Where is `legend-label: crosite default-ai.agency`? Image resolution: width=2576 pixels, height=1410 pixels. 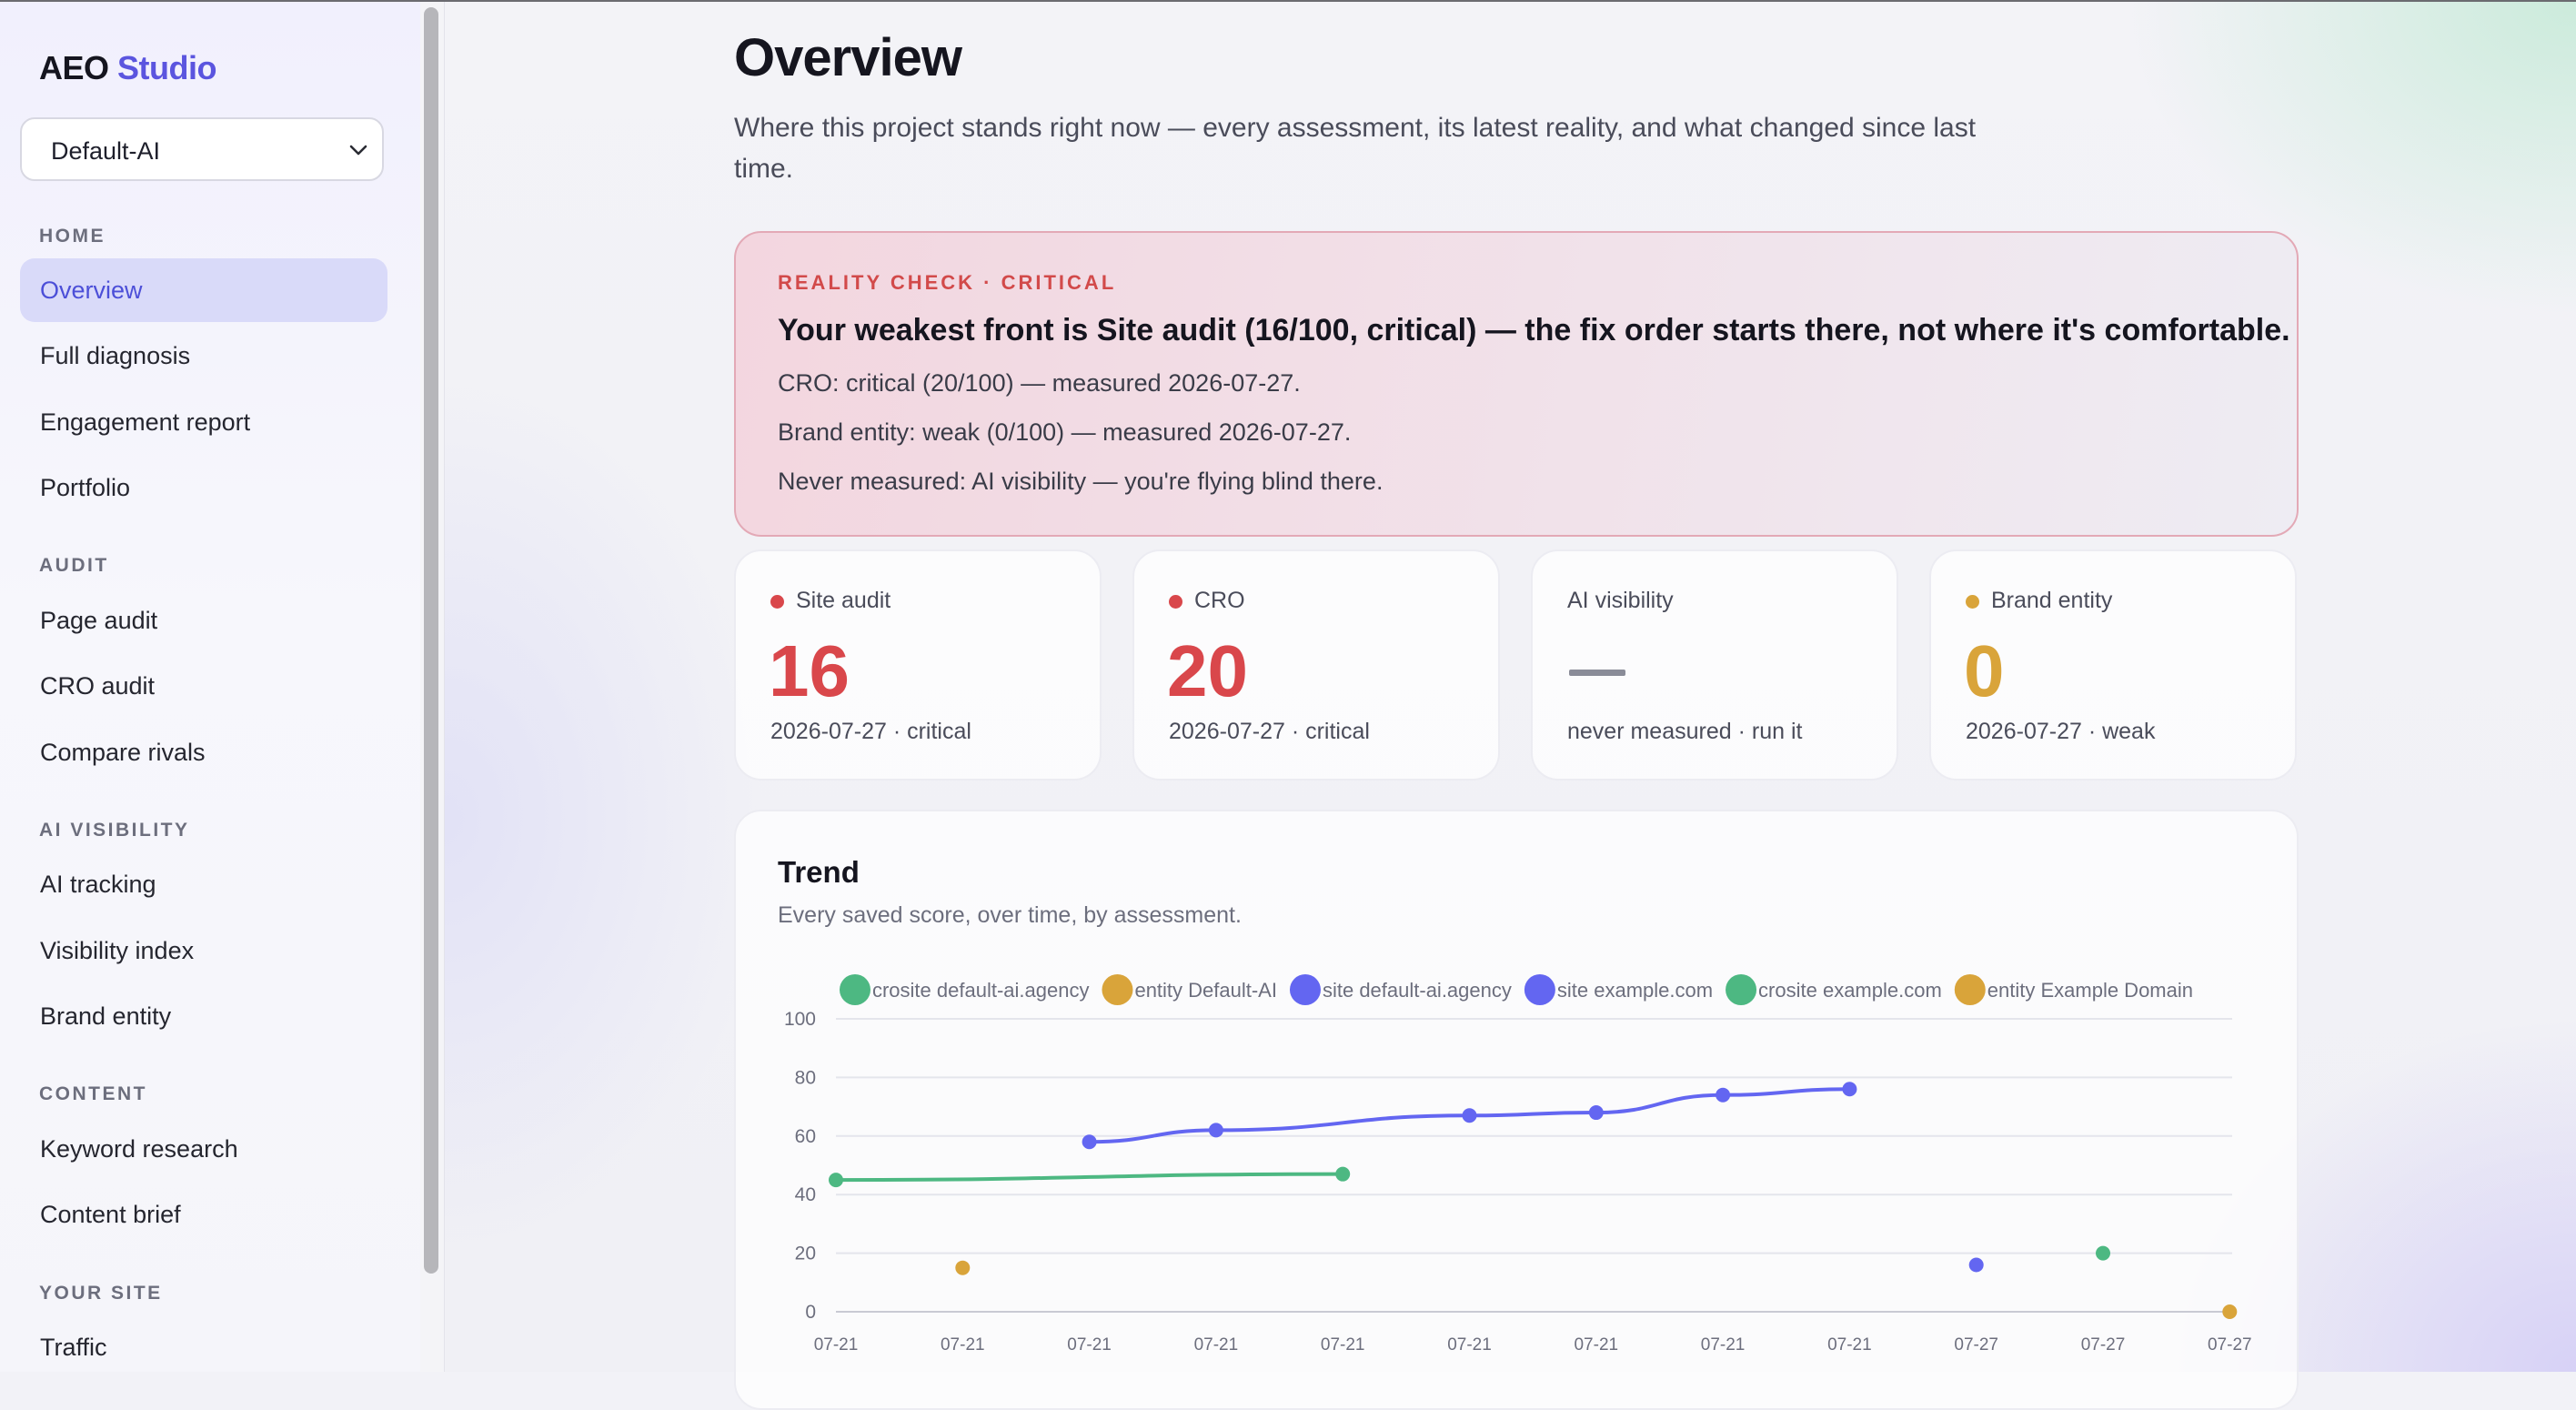 legend-label: crosite default-ai.agency is located at coordinates (980, 990).